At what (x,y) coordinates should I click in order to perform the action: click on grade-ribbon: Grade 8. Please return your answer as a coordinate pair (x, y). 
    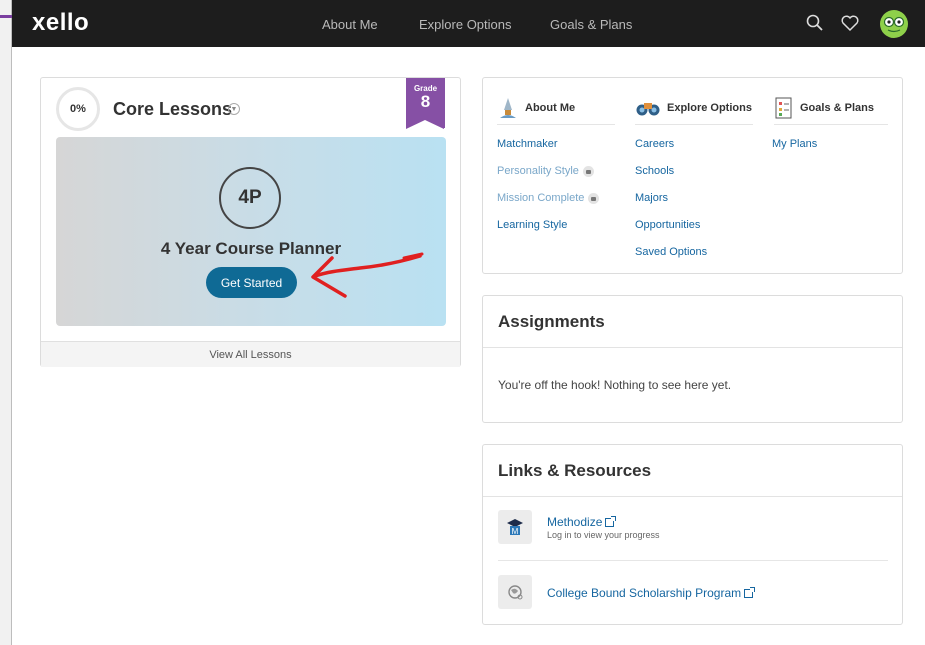
    Looking at the image, I should click on (425, 103).